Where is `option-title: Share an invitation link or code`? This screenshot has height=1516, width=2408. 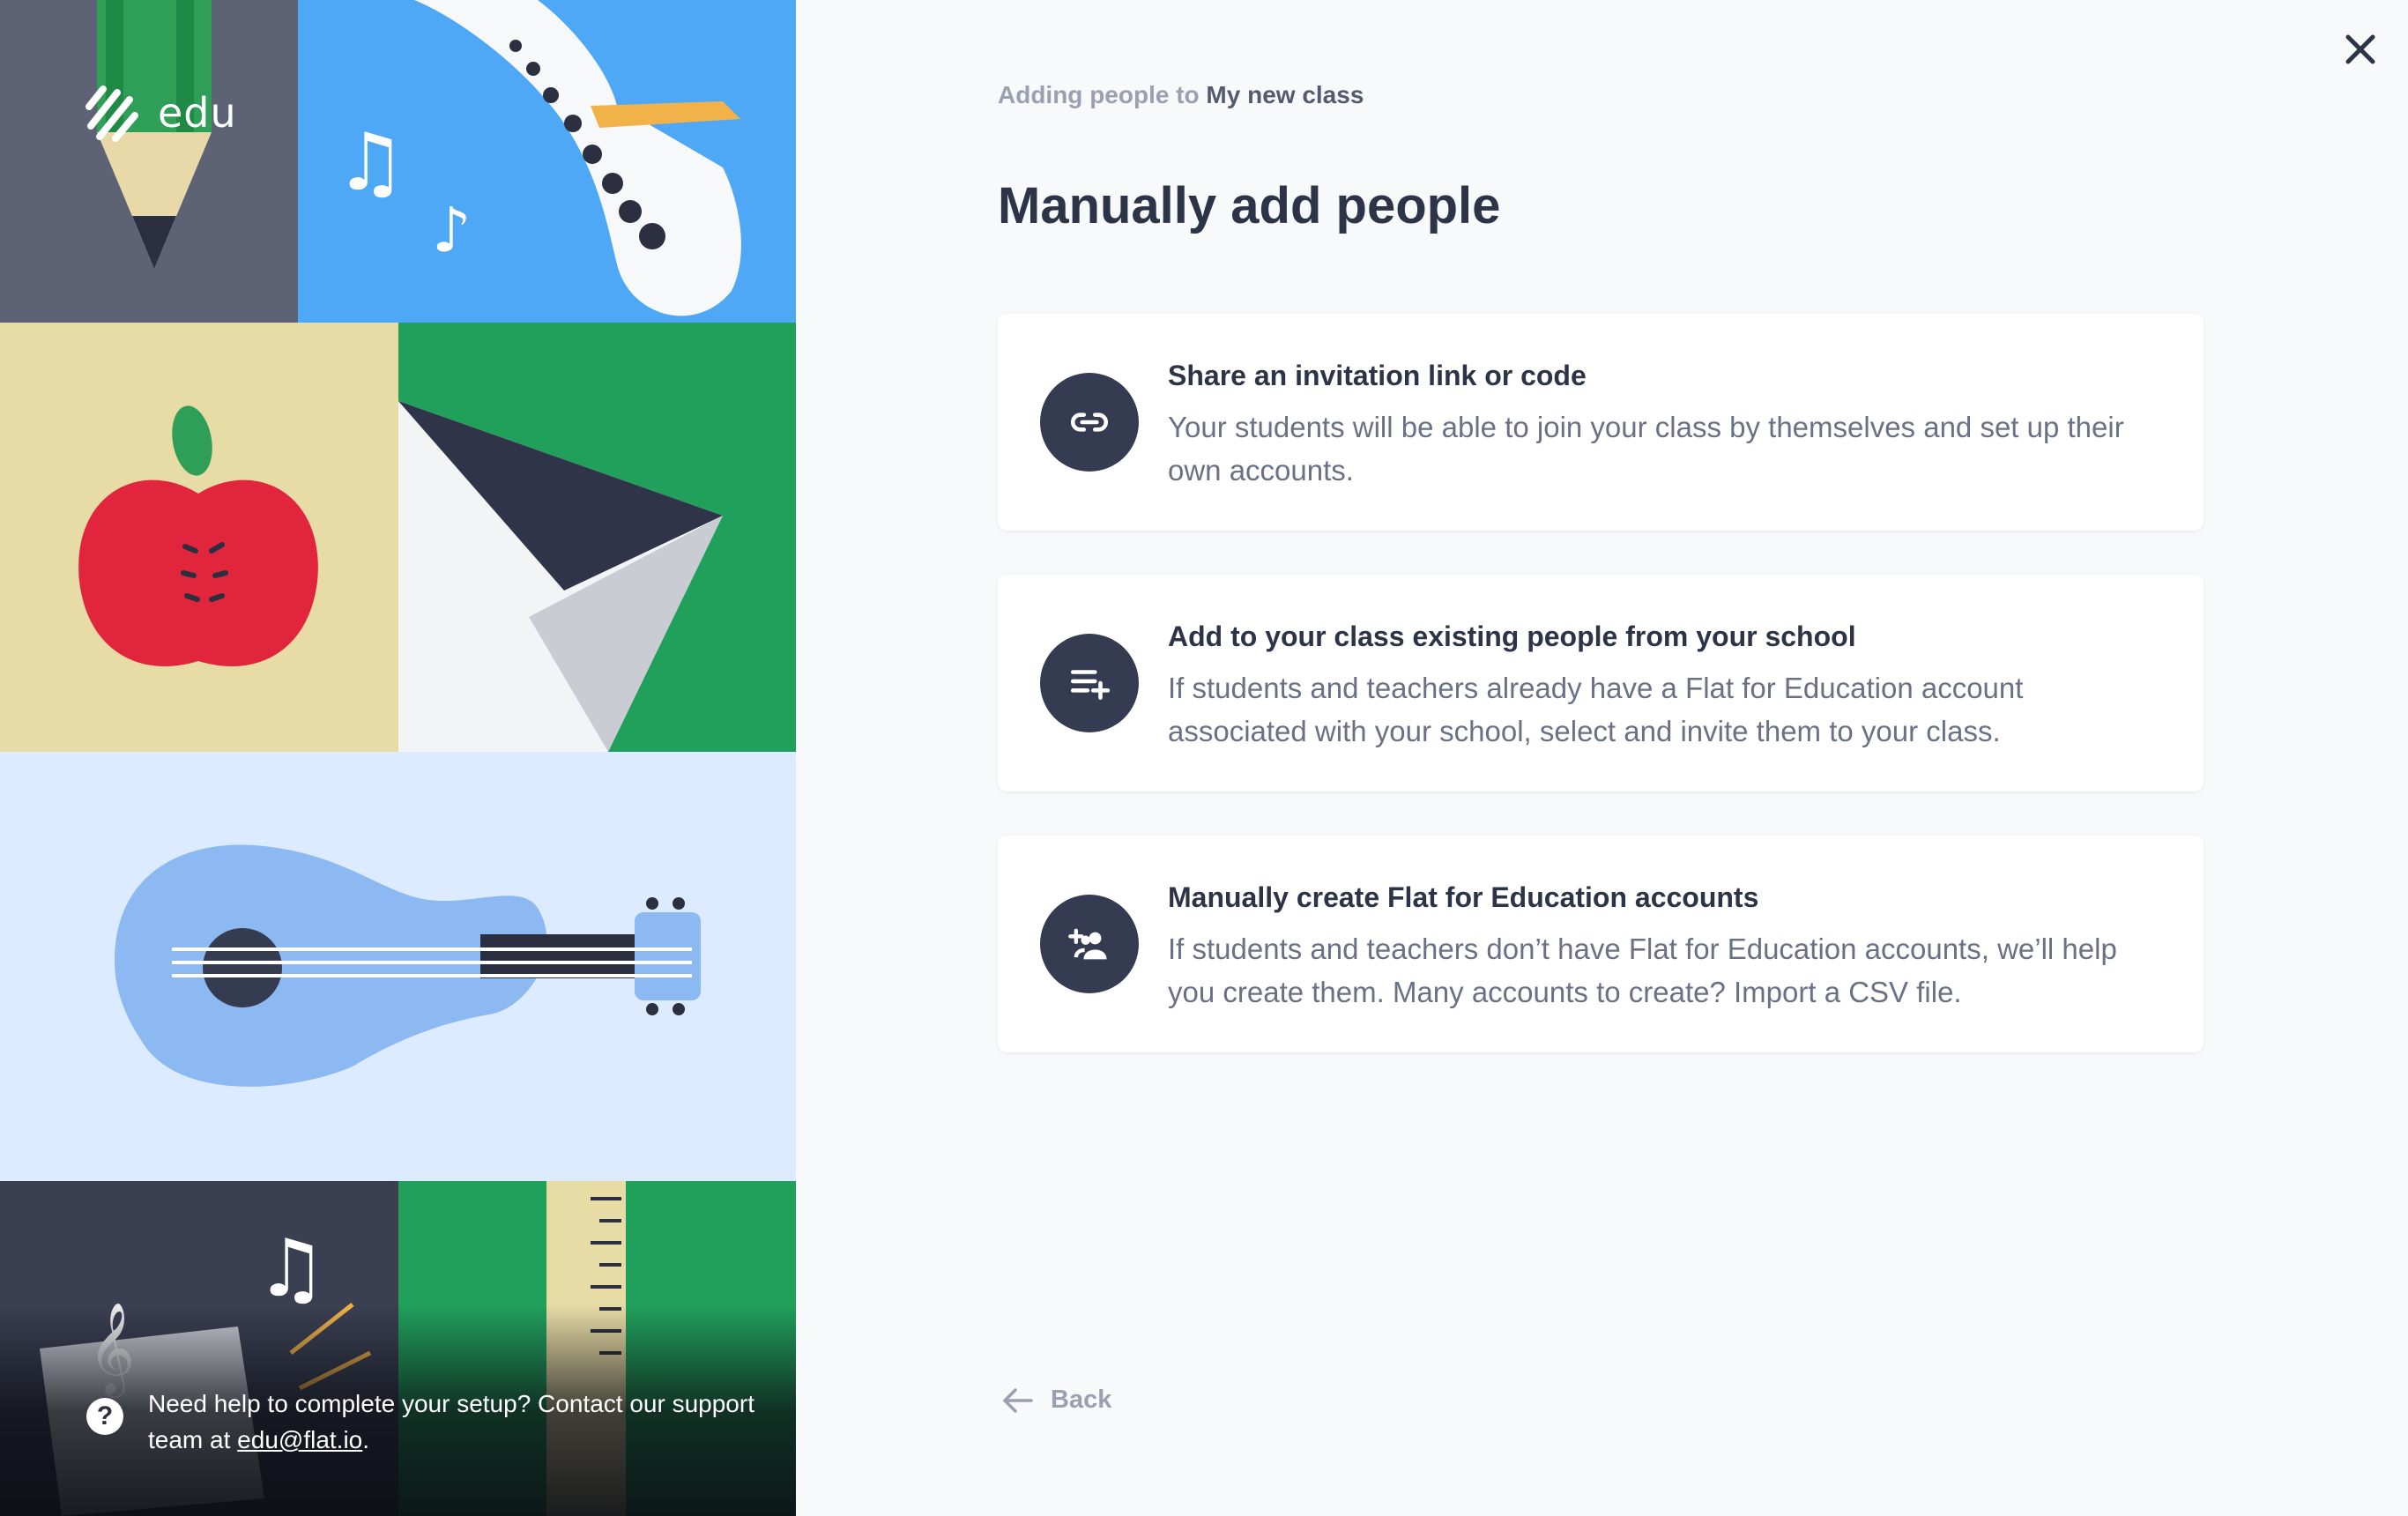
option-title: Share an invitation link or code is located at coordinates (1377, 375).